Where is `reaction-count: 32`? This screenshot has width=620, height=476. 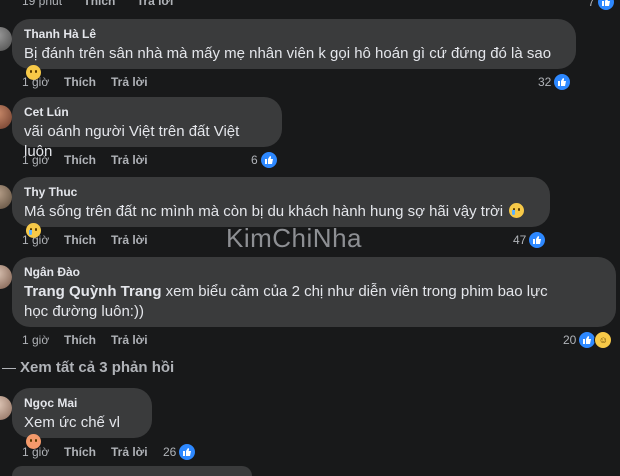 reaction-count: 32 is located at coordinates (545, 82).